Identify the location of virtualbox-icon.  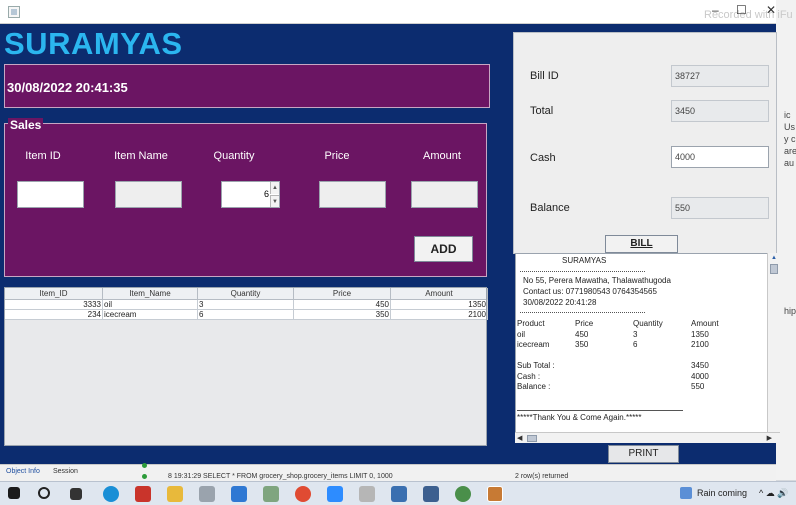
(399, 494).